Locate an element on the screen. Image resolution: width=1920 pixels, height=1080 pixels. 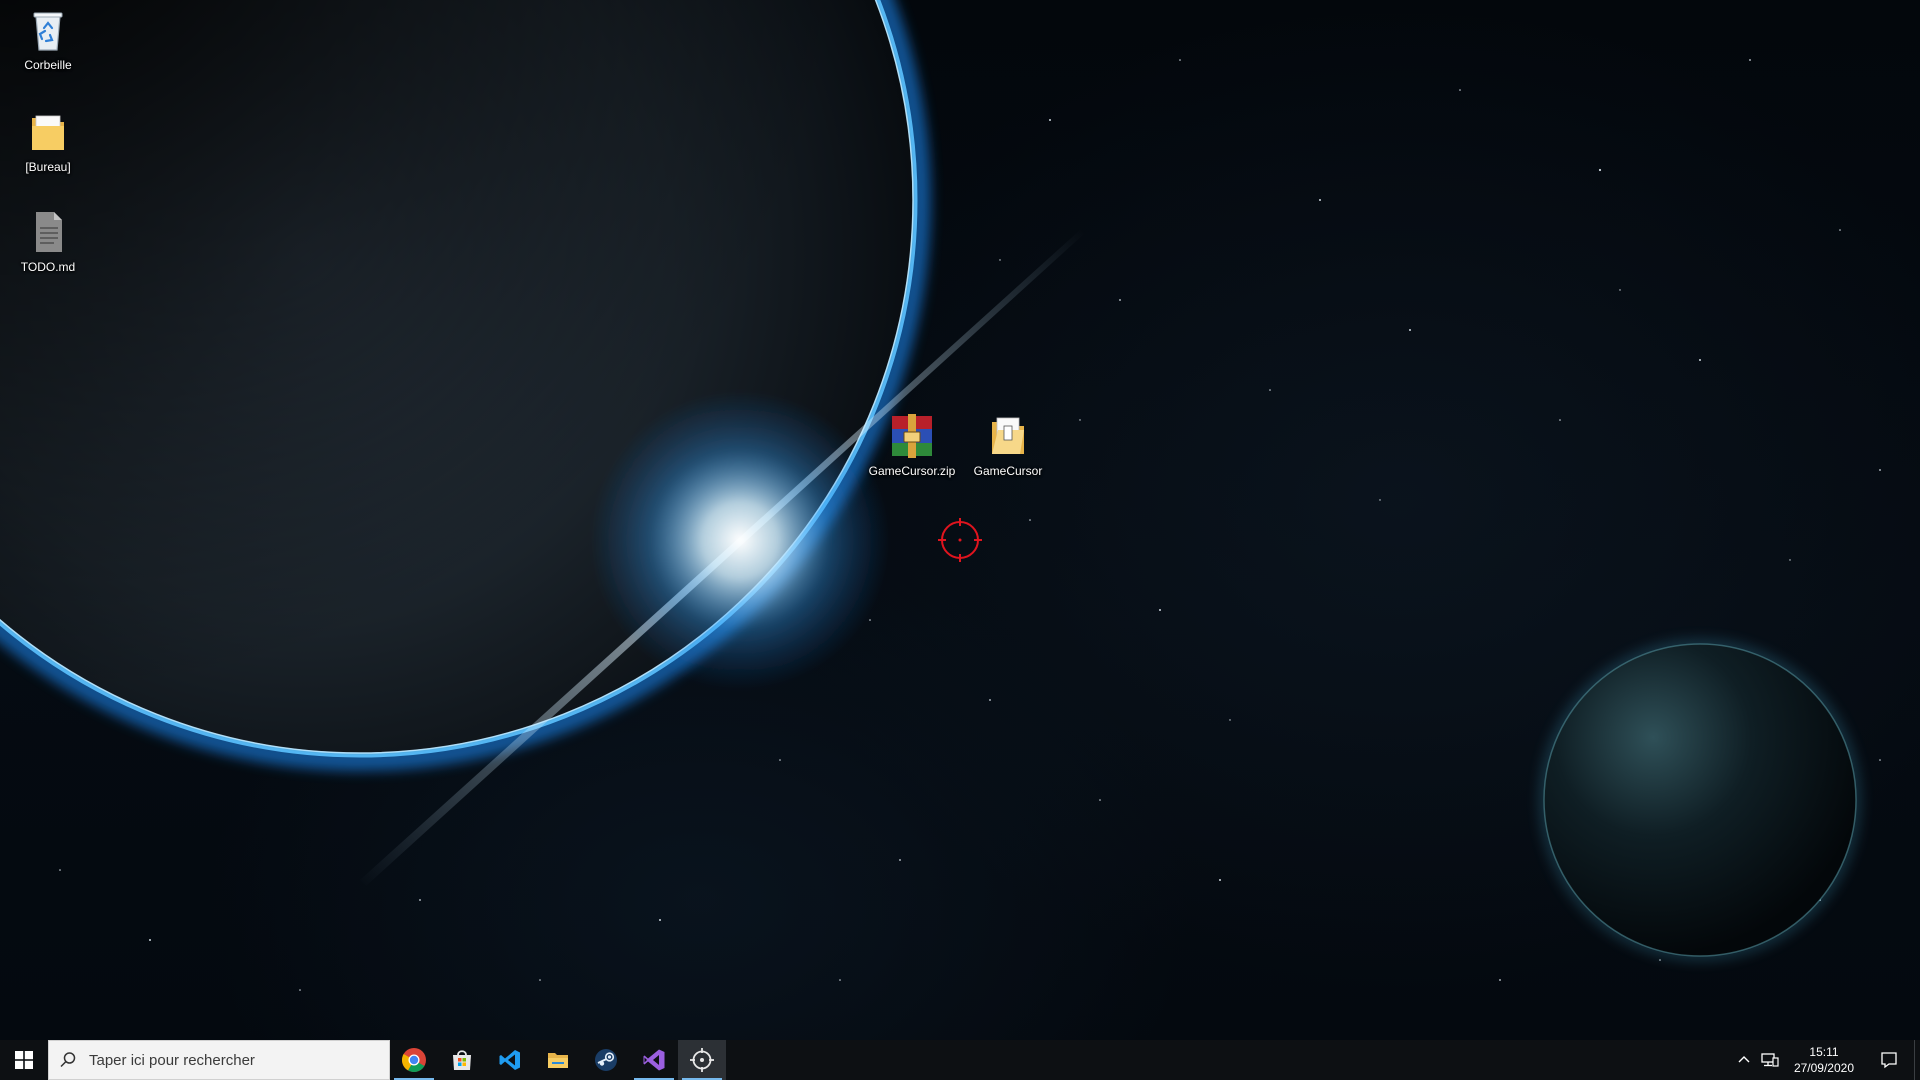
crosshair-icon is located at coordinates (702, 1060).